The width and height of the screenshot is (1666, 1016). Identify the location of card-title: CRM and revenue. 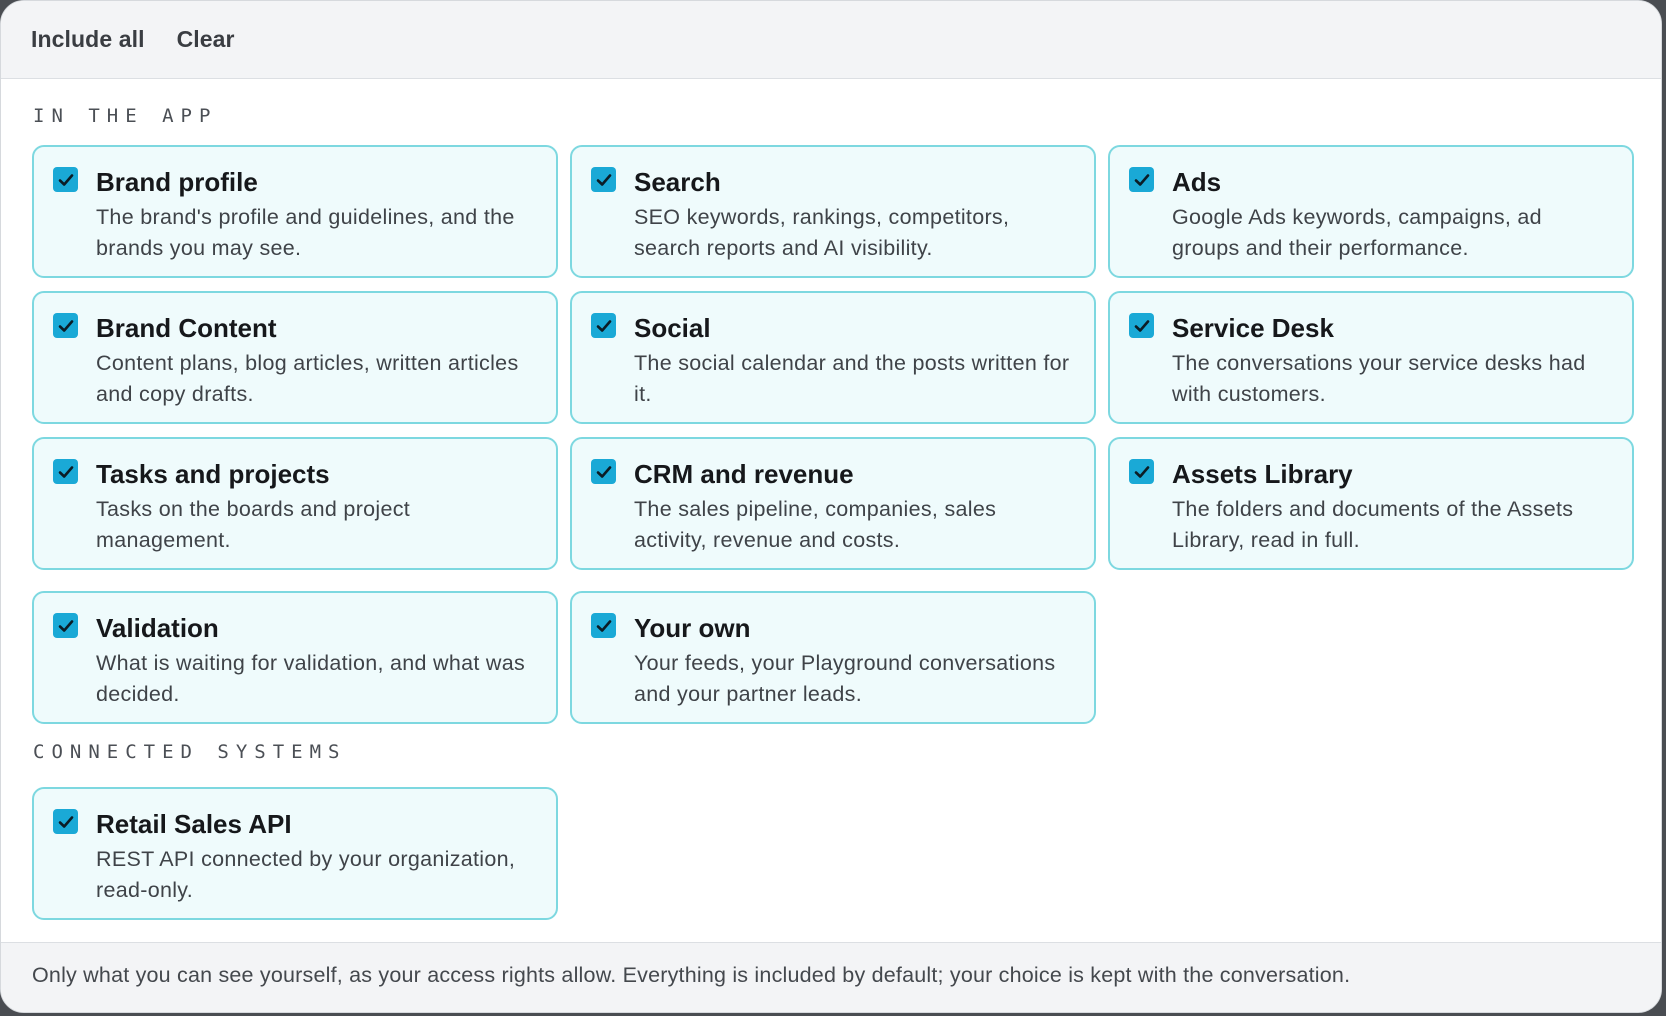
(744, 474).